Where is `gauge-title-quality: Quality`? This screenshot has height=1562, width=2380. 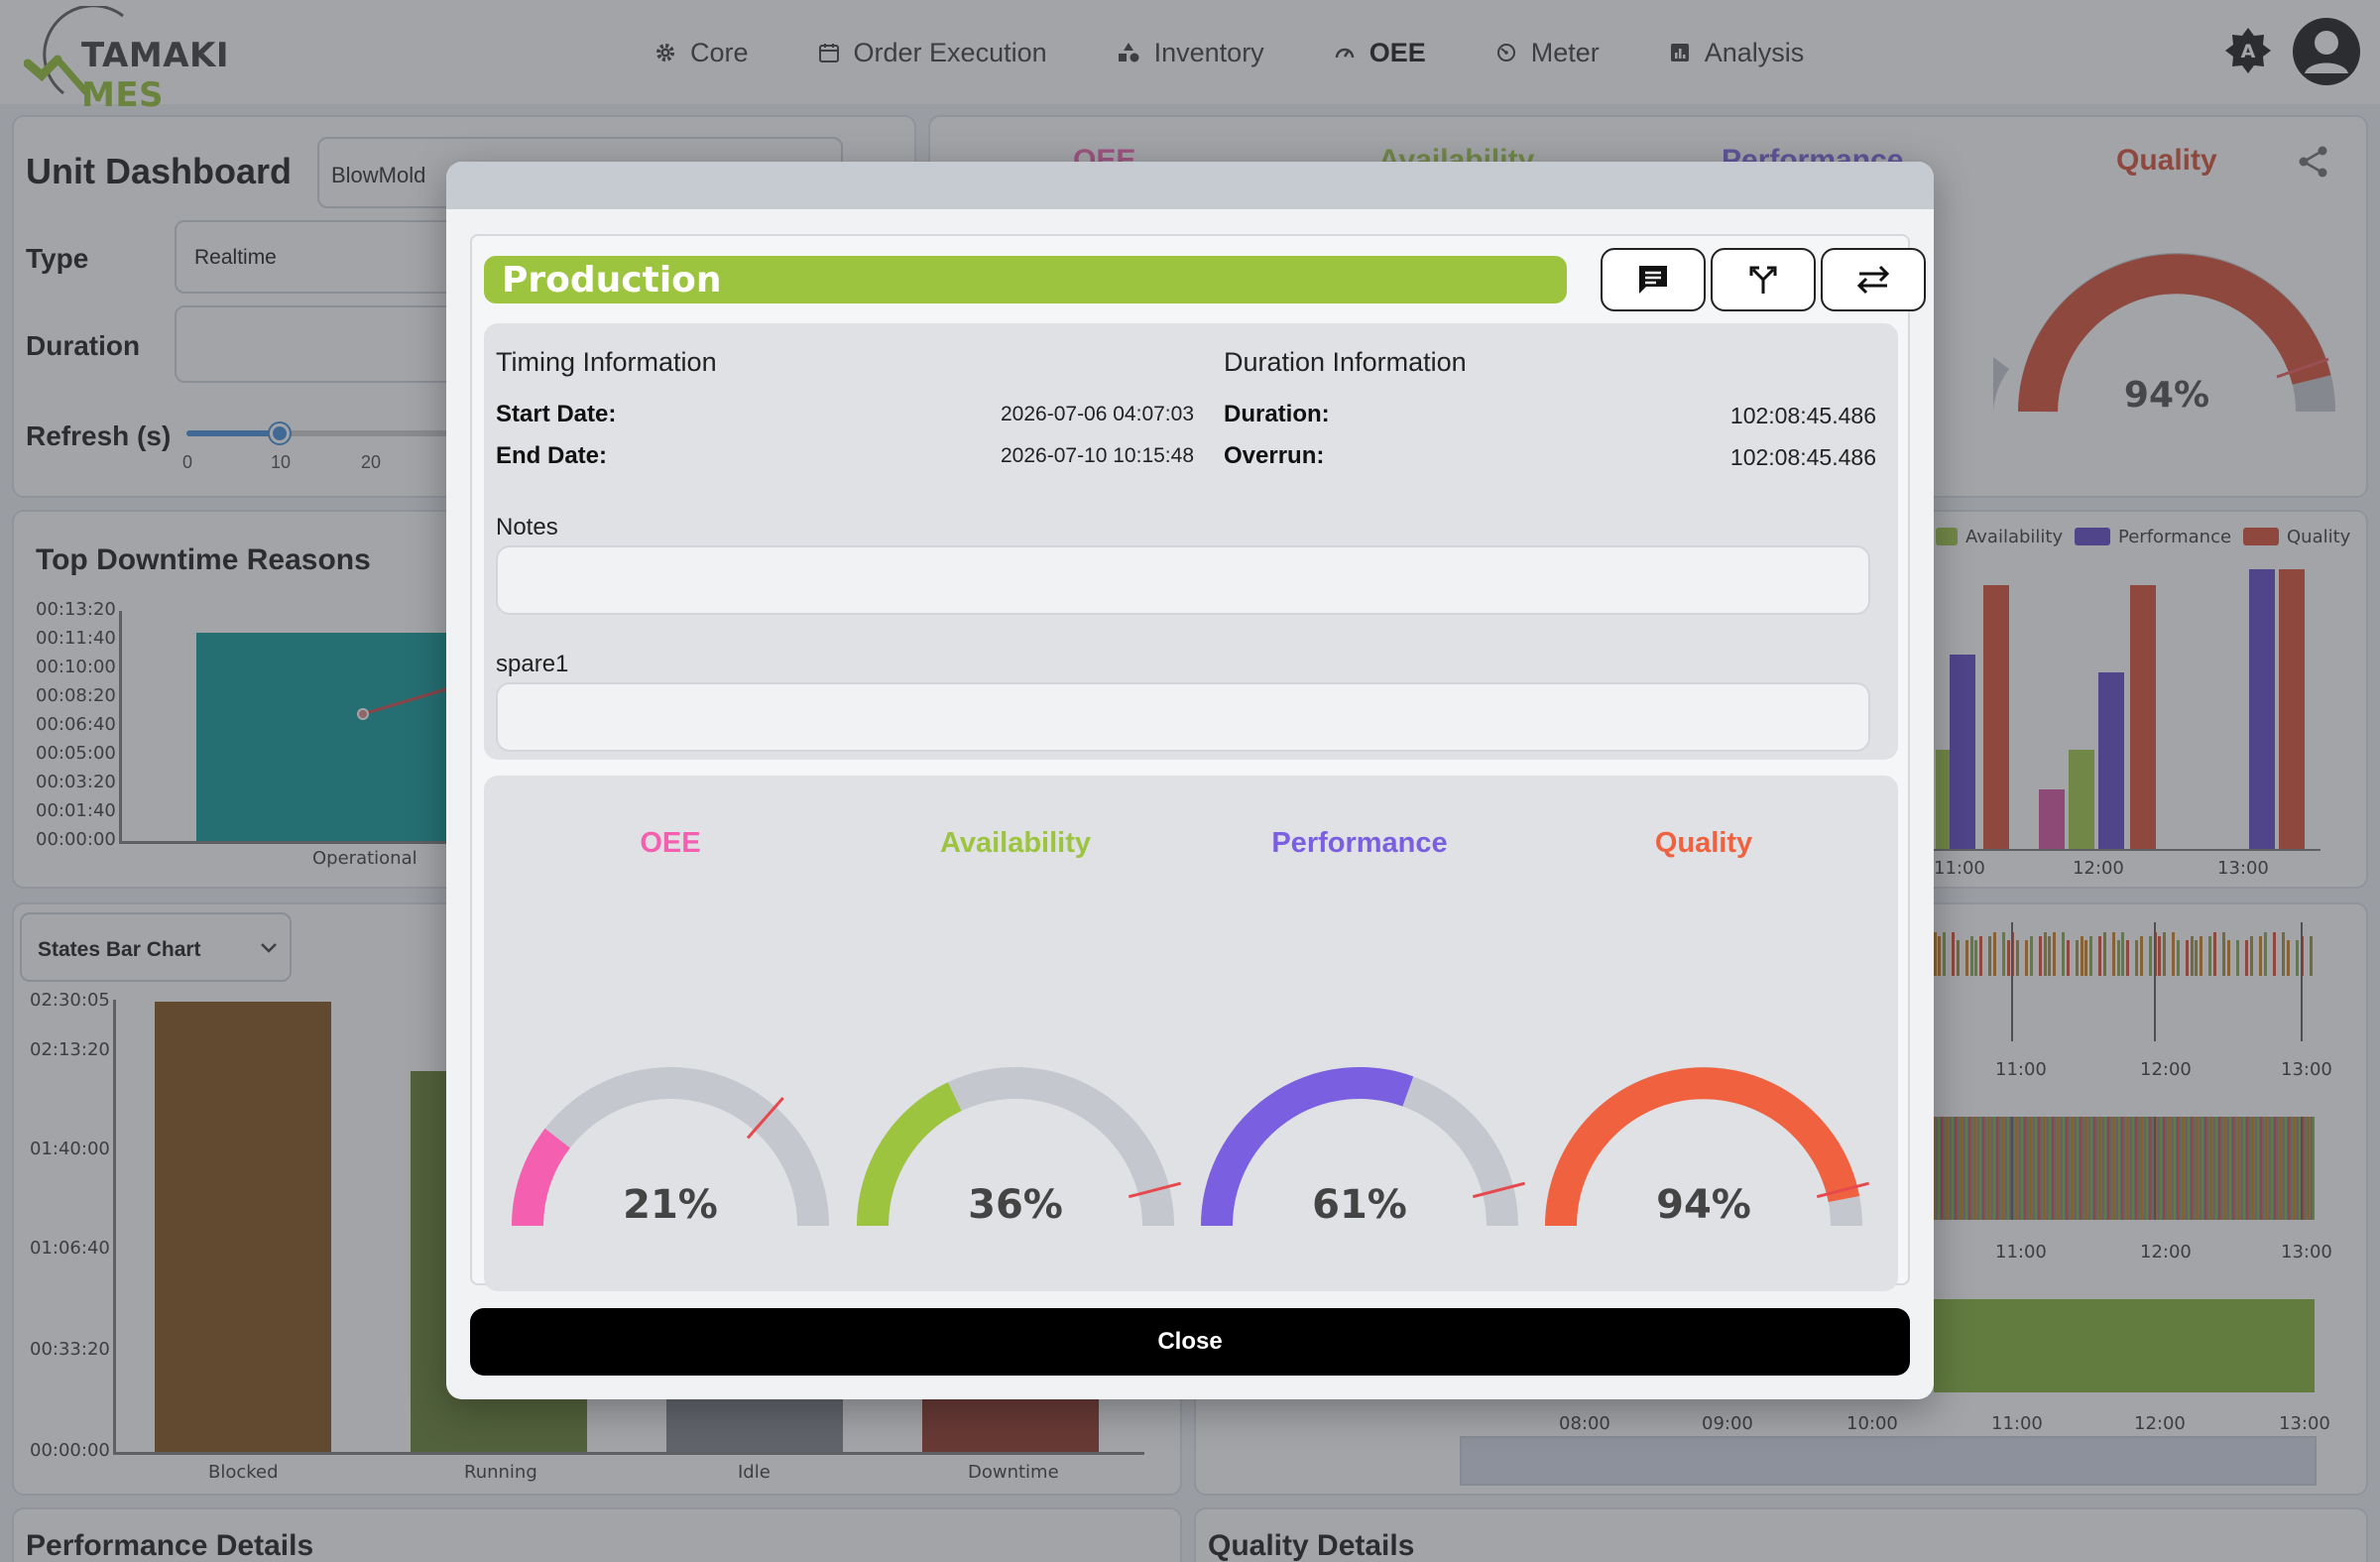
gauge-title-quality: Quality is located at coordinates (1703, 843).